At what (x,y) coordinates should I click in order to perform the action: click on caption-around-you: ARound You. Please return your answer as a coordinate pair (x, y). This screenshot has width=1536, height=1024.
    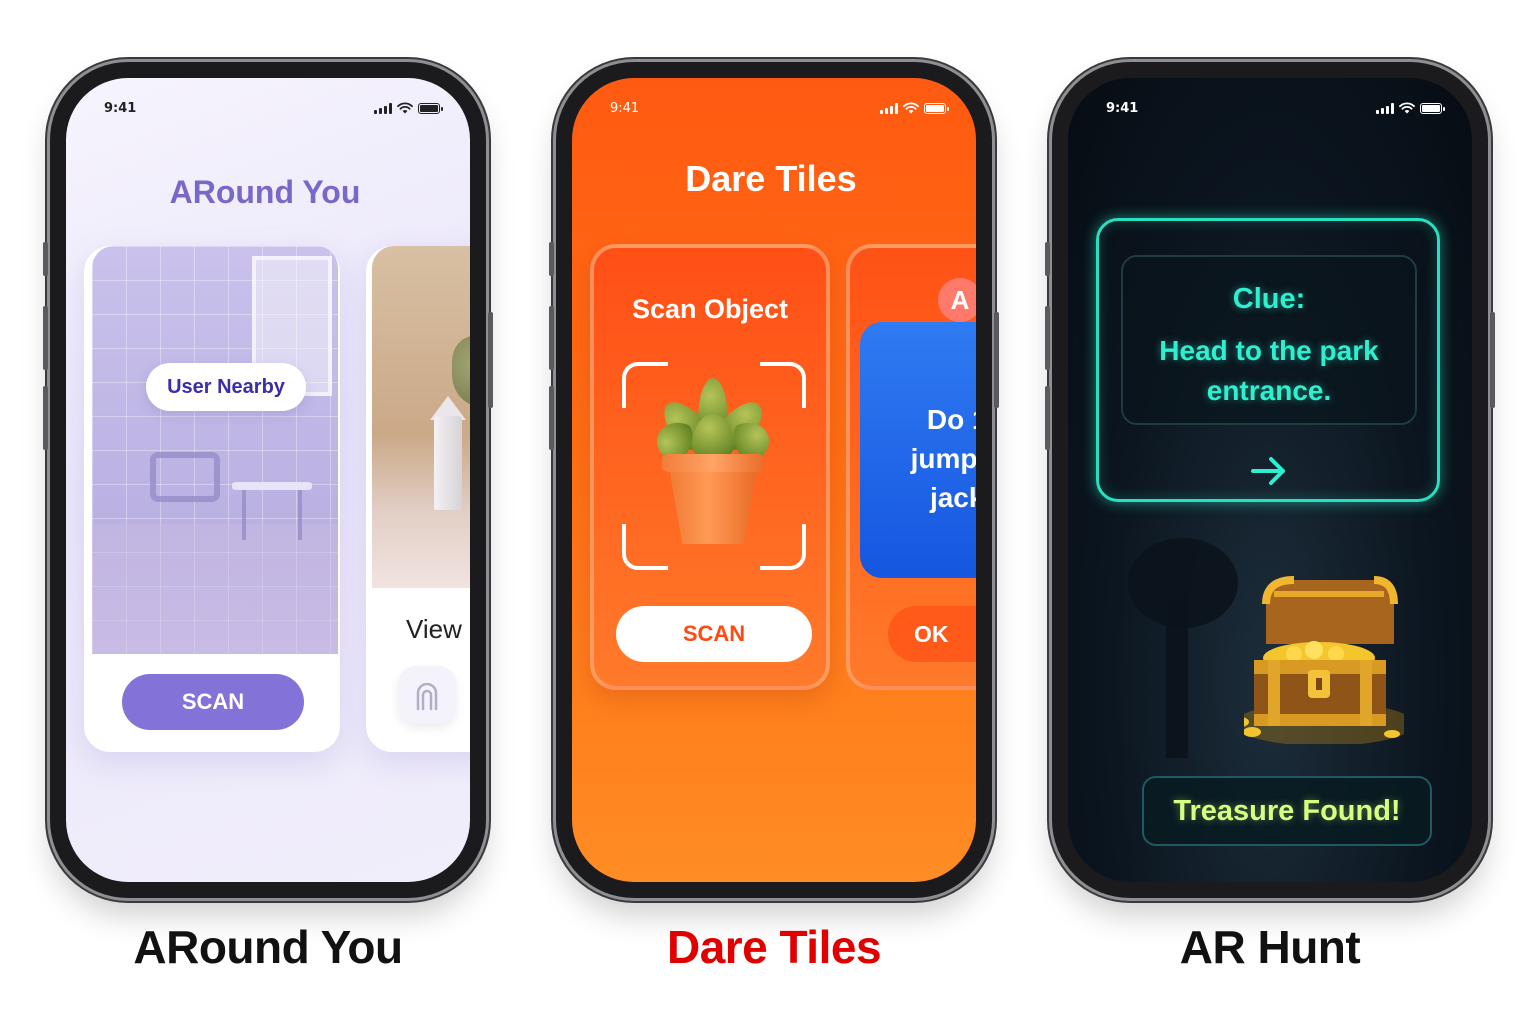
    Looking at the image, I should click on (268, 947).